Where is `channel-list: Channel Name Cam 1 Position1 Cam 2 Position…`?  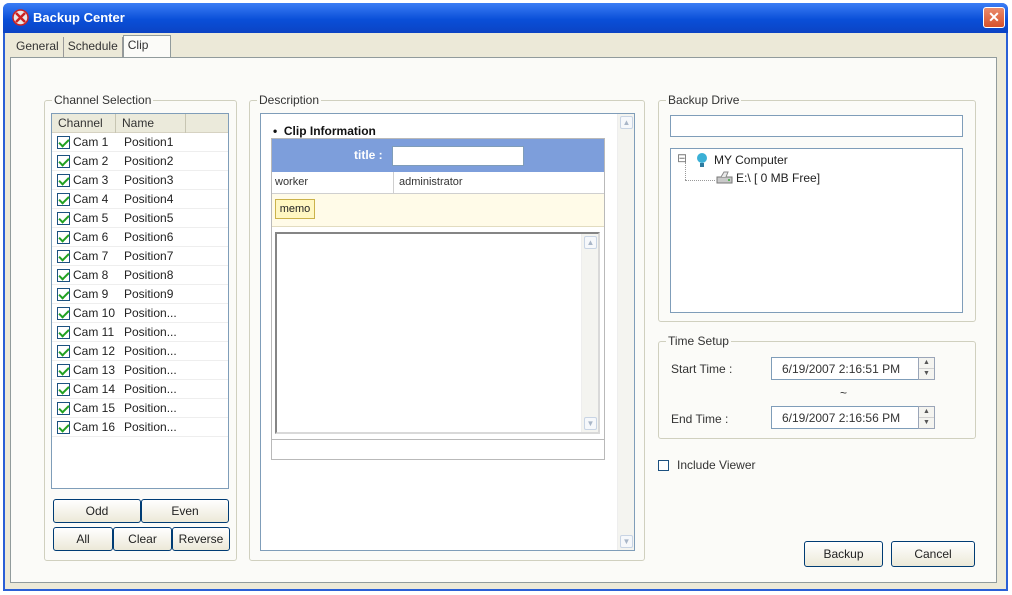
channel-list: Channel Name Cam 1 Position1 Cam 2 Position… is located at coordinates (140, 301).